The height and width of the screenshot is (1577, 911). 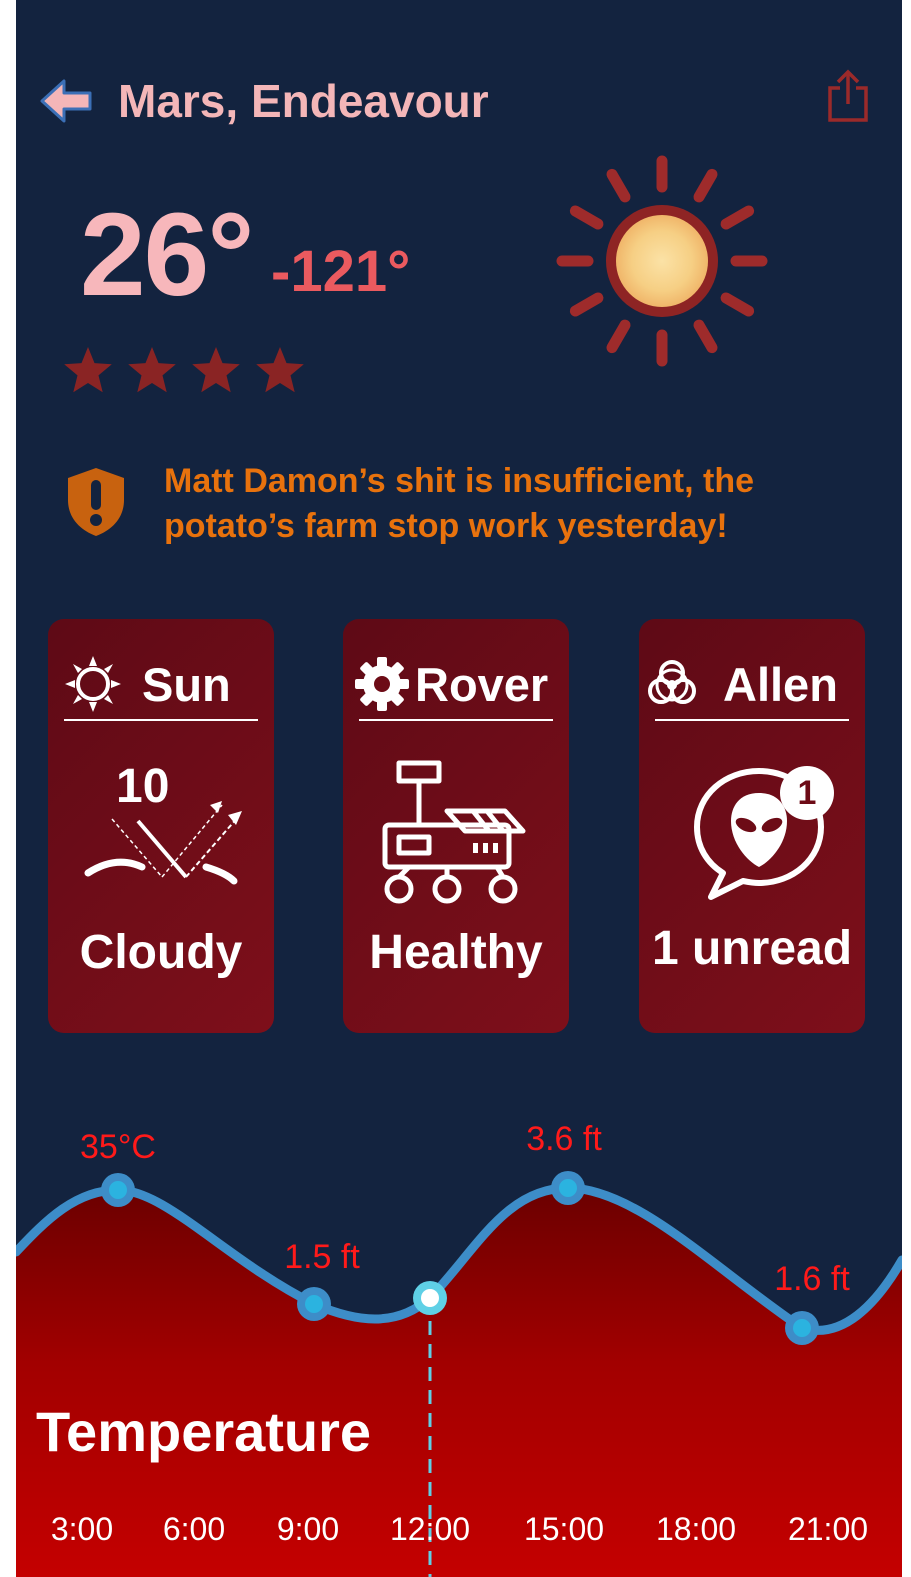 What do you see at coordinates (96, 502) in the screenshot?
I see `shield-alert-icon` at bounding box center [96, 502].